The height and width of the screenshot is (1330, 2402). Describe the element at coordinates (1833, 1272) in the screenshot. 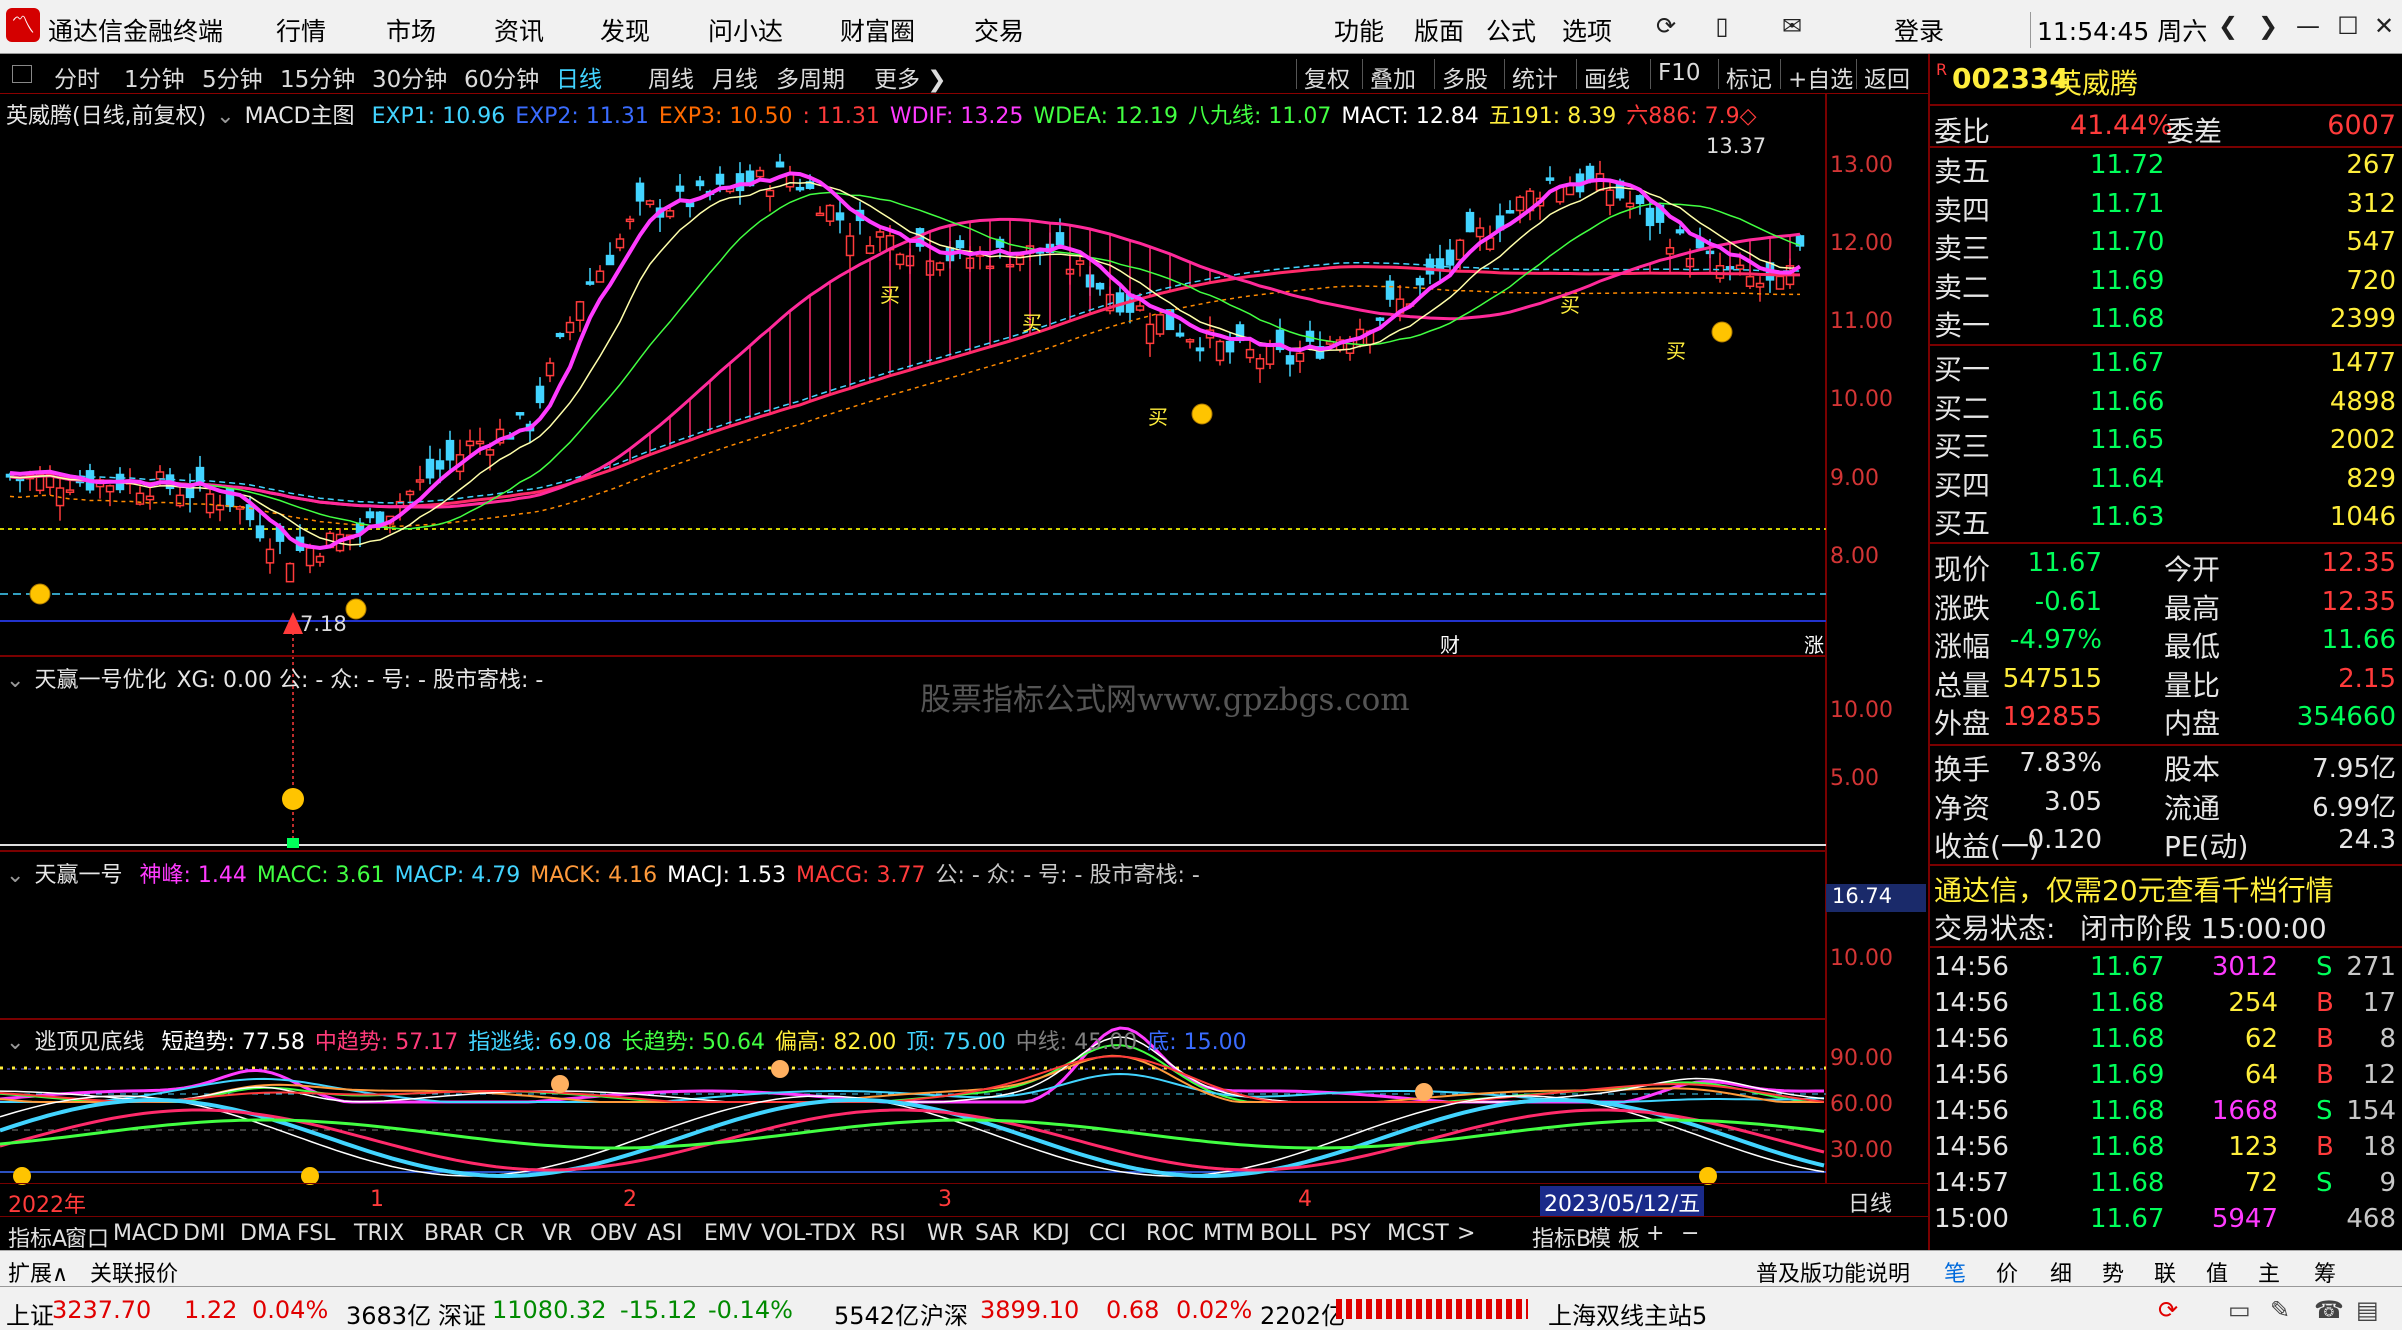

I see `view-button-0: 普及版功能说明` at that location.